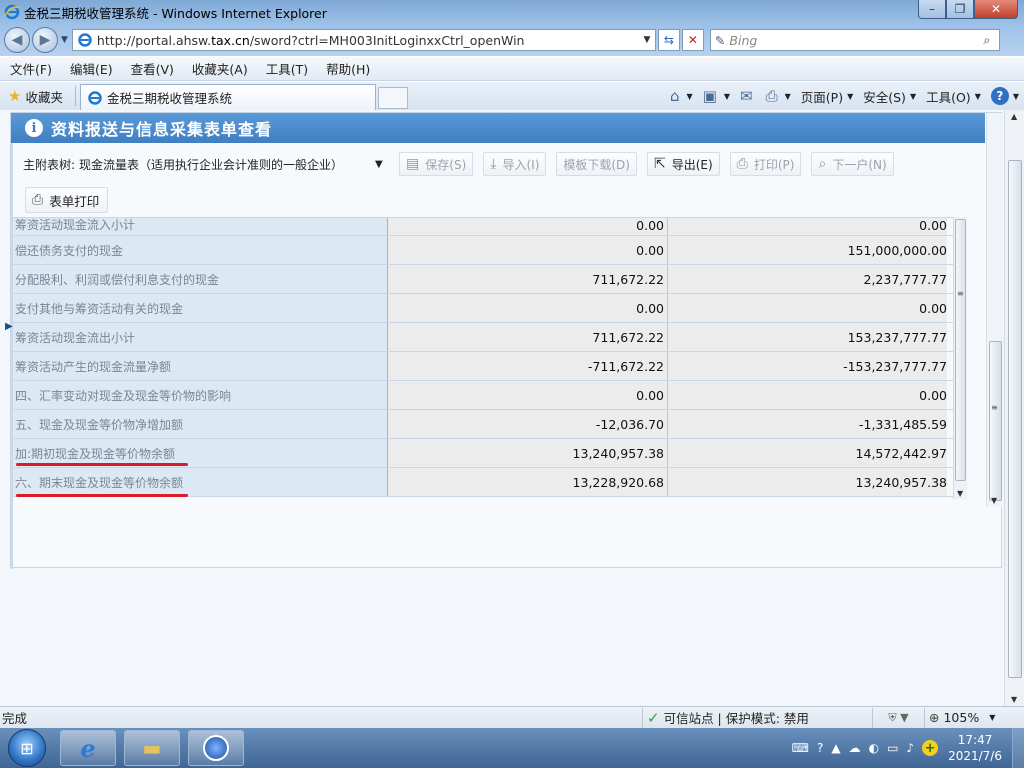  Describe the element at coordinates (90, 68) in the screenshot. I see `menu-edit: 编辑(E)` at that location.